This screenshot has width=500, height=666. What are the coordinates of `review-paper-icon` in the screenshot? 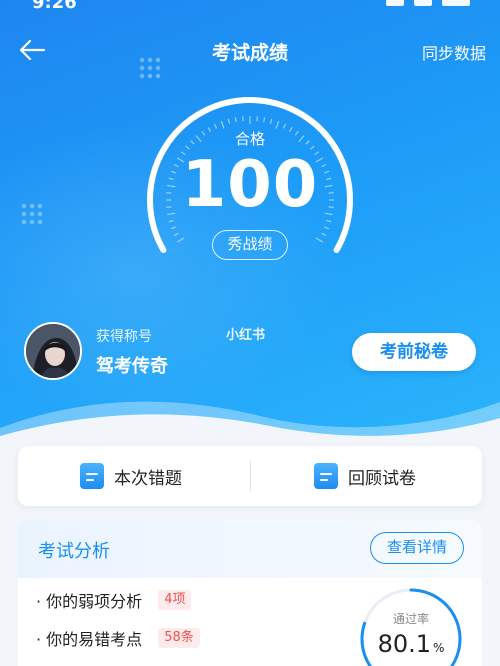 It's located at (326, 476).